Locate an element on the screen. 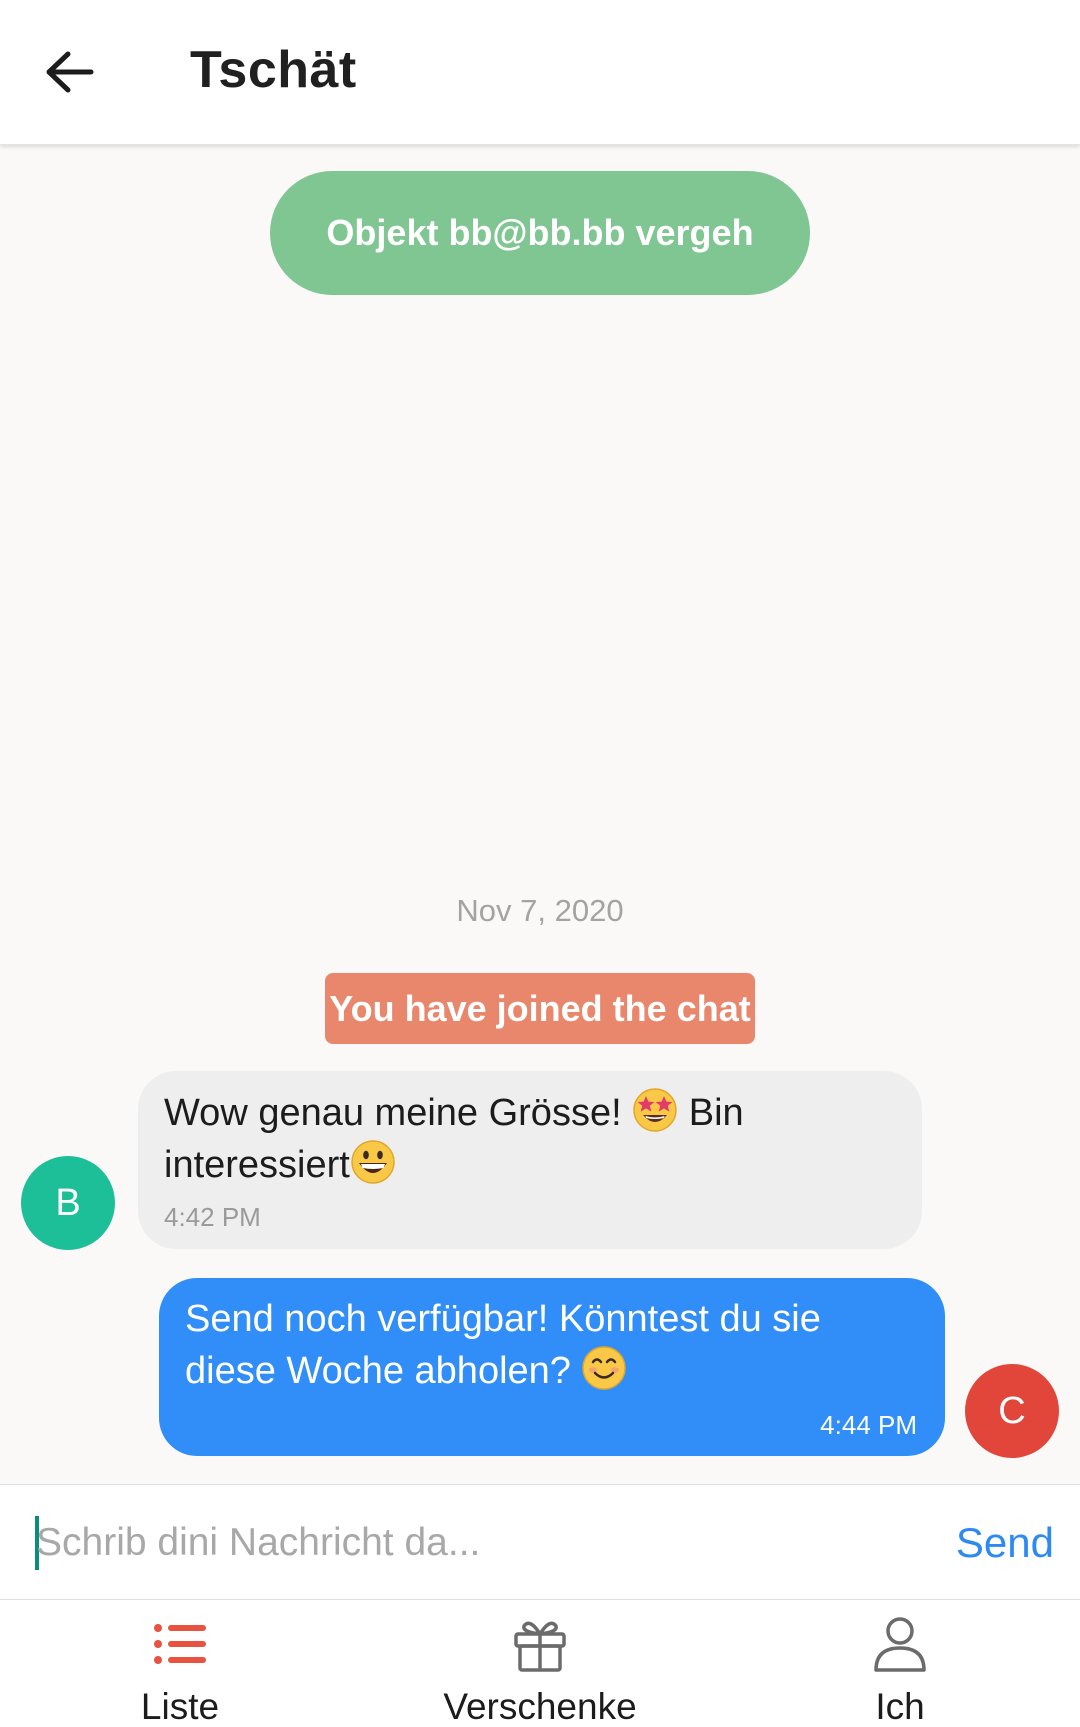 Image resolution: width=1080 pixels, height=1727 pixels. nav-item-liste: Liste is located at coordinates (180, 1663).